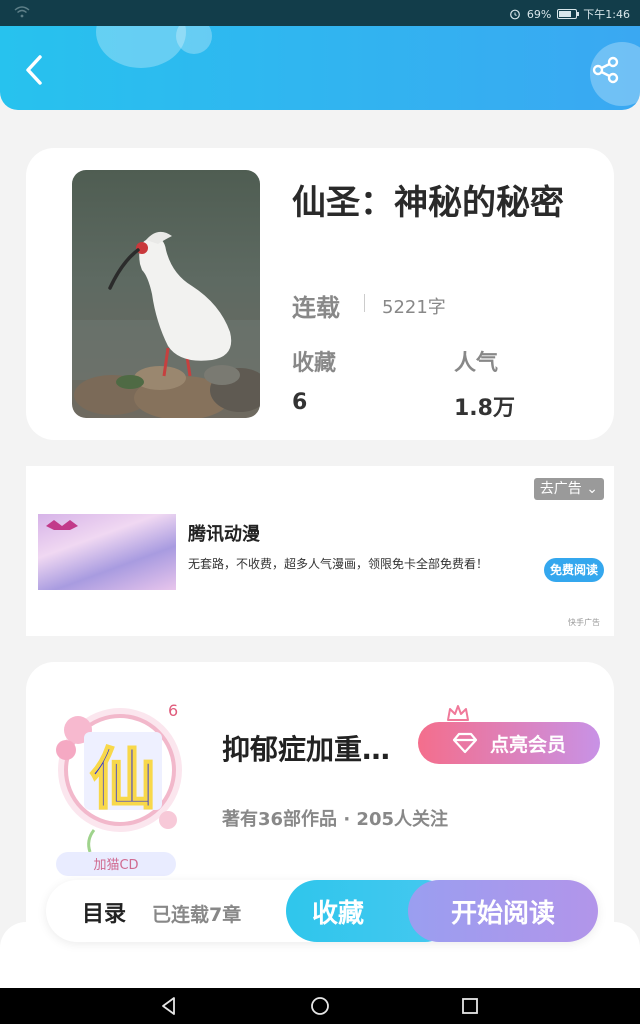 This screenshot has height=1024, width=640. I want to click on serial-status: 连载, so click(316, 308).